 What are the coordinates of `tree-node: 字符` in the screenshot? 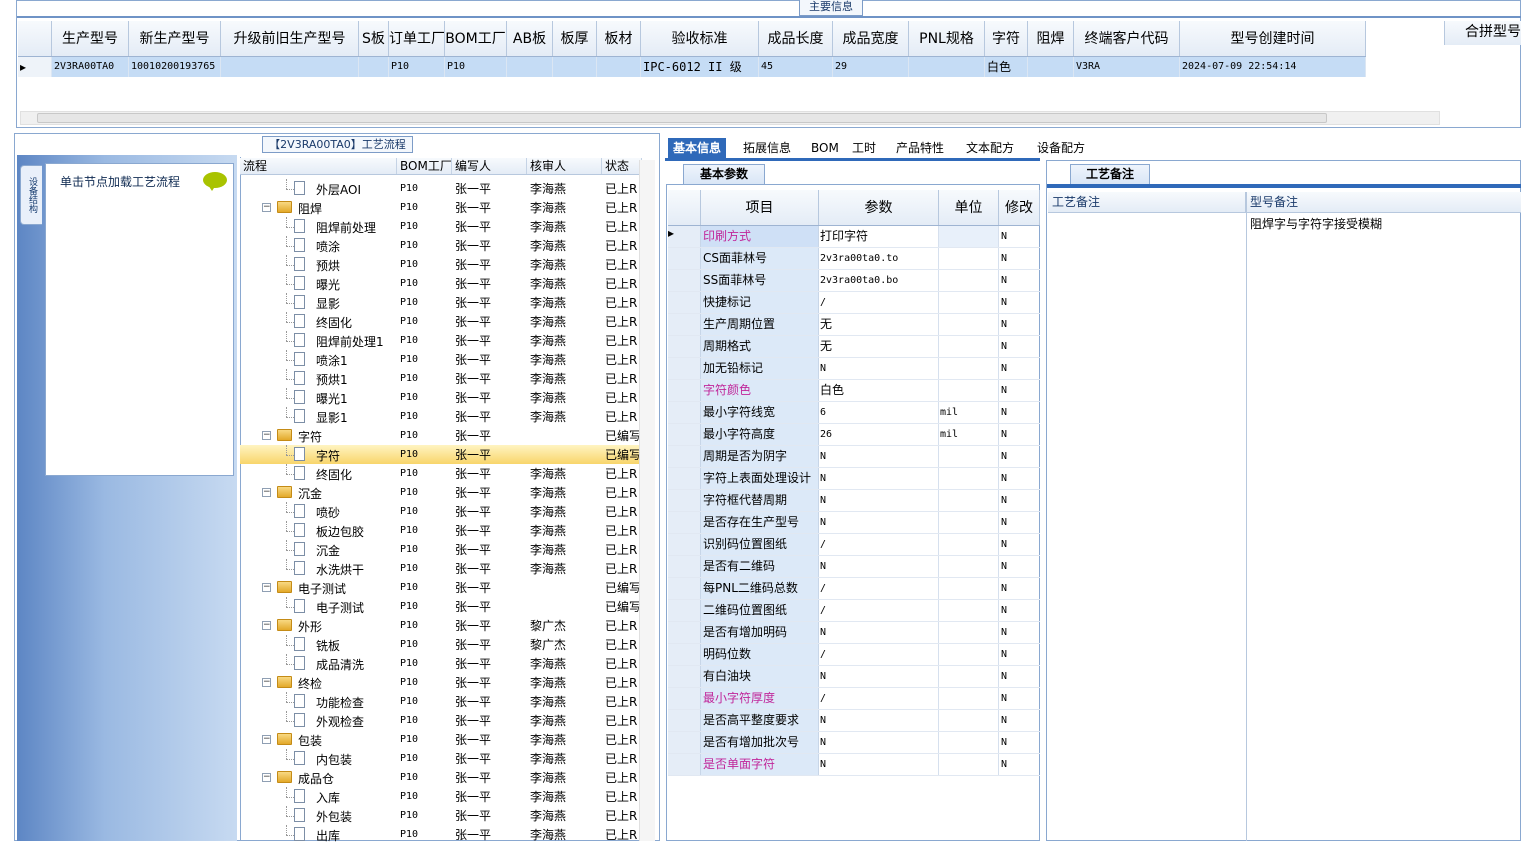 It's located at (318, 454).